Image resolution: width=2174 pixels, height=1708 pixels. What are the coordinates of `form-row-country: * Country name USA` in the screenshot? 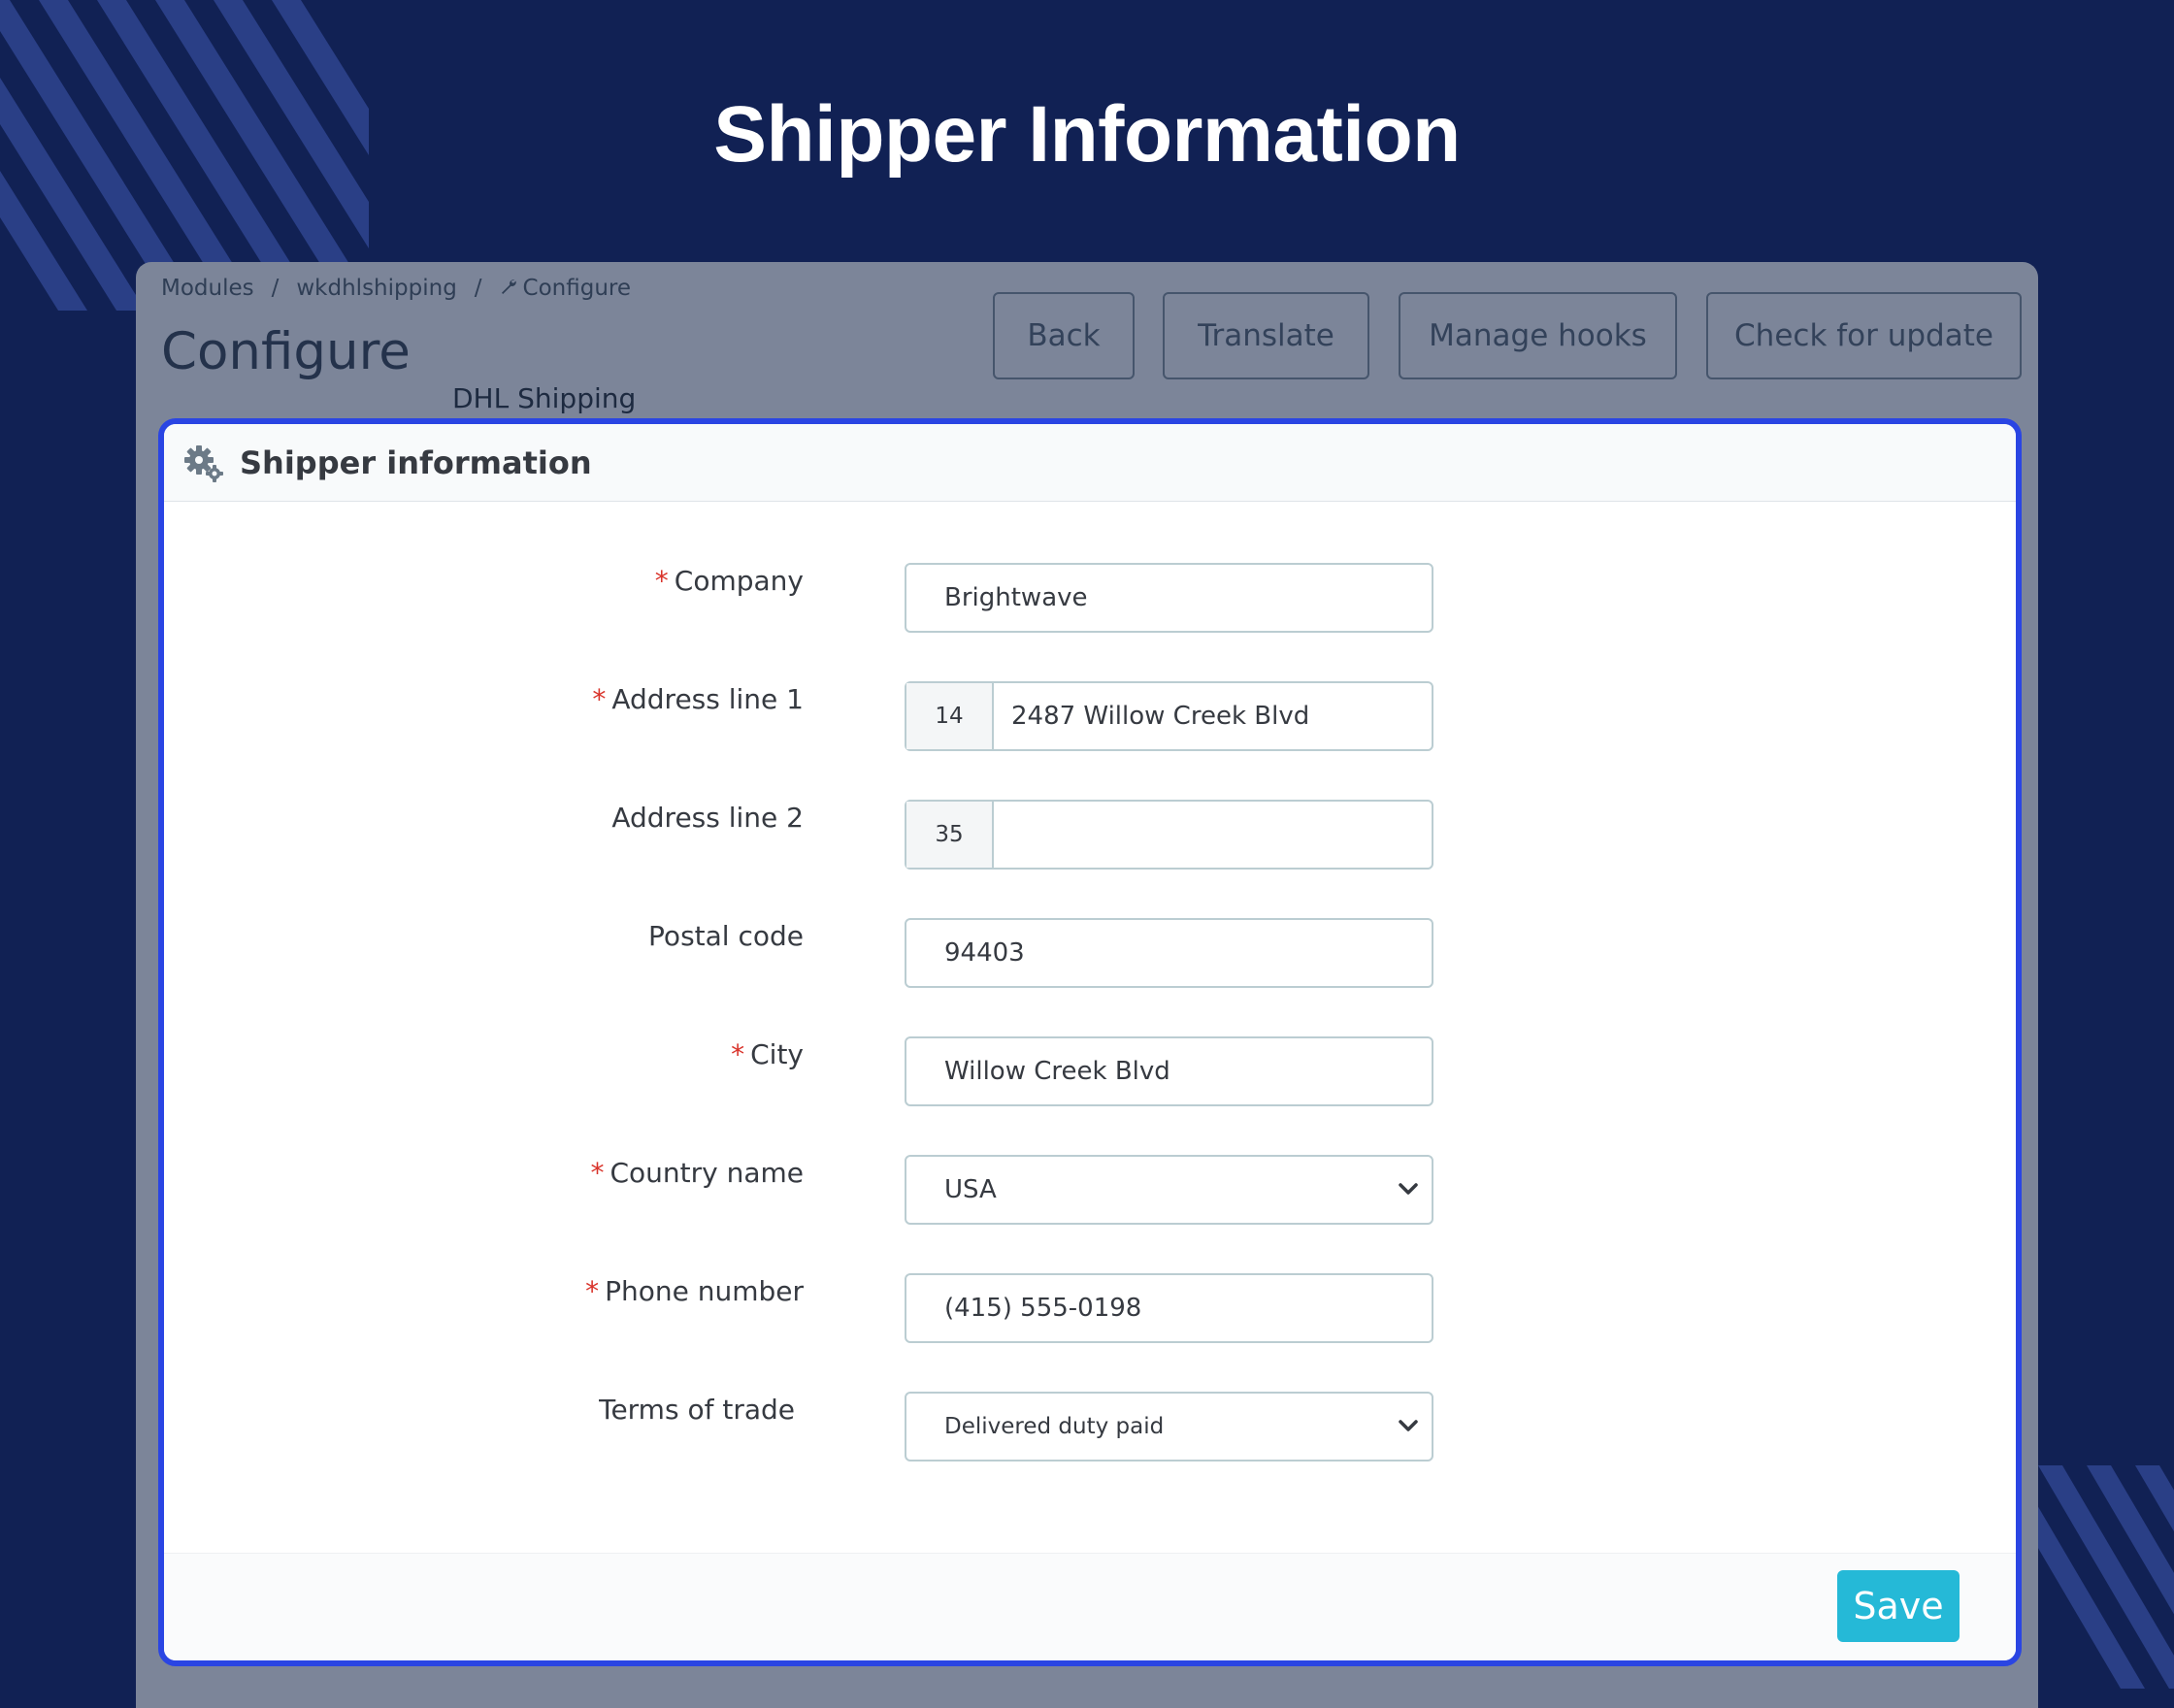 It's located at (1090, 1190).